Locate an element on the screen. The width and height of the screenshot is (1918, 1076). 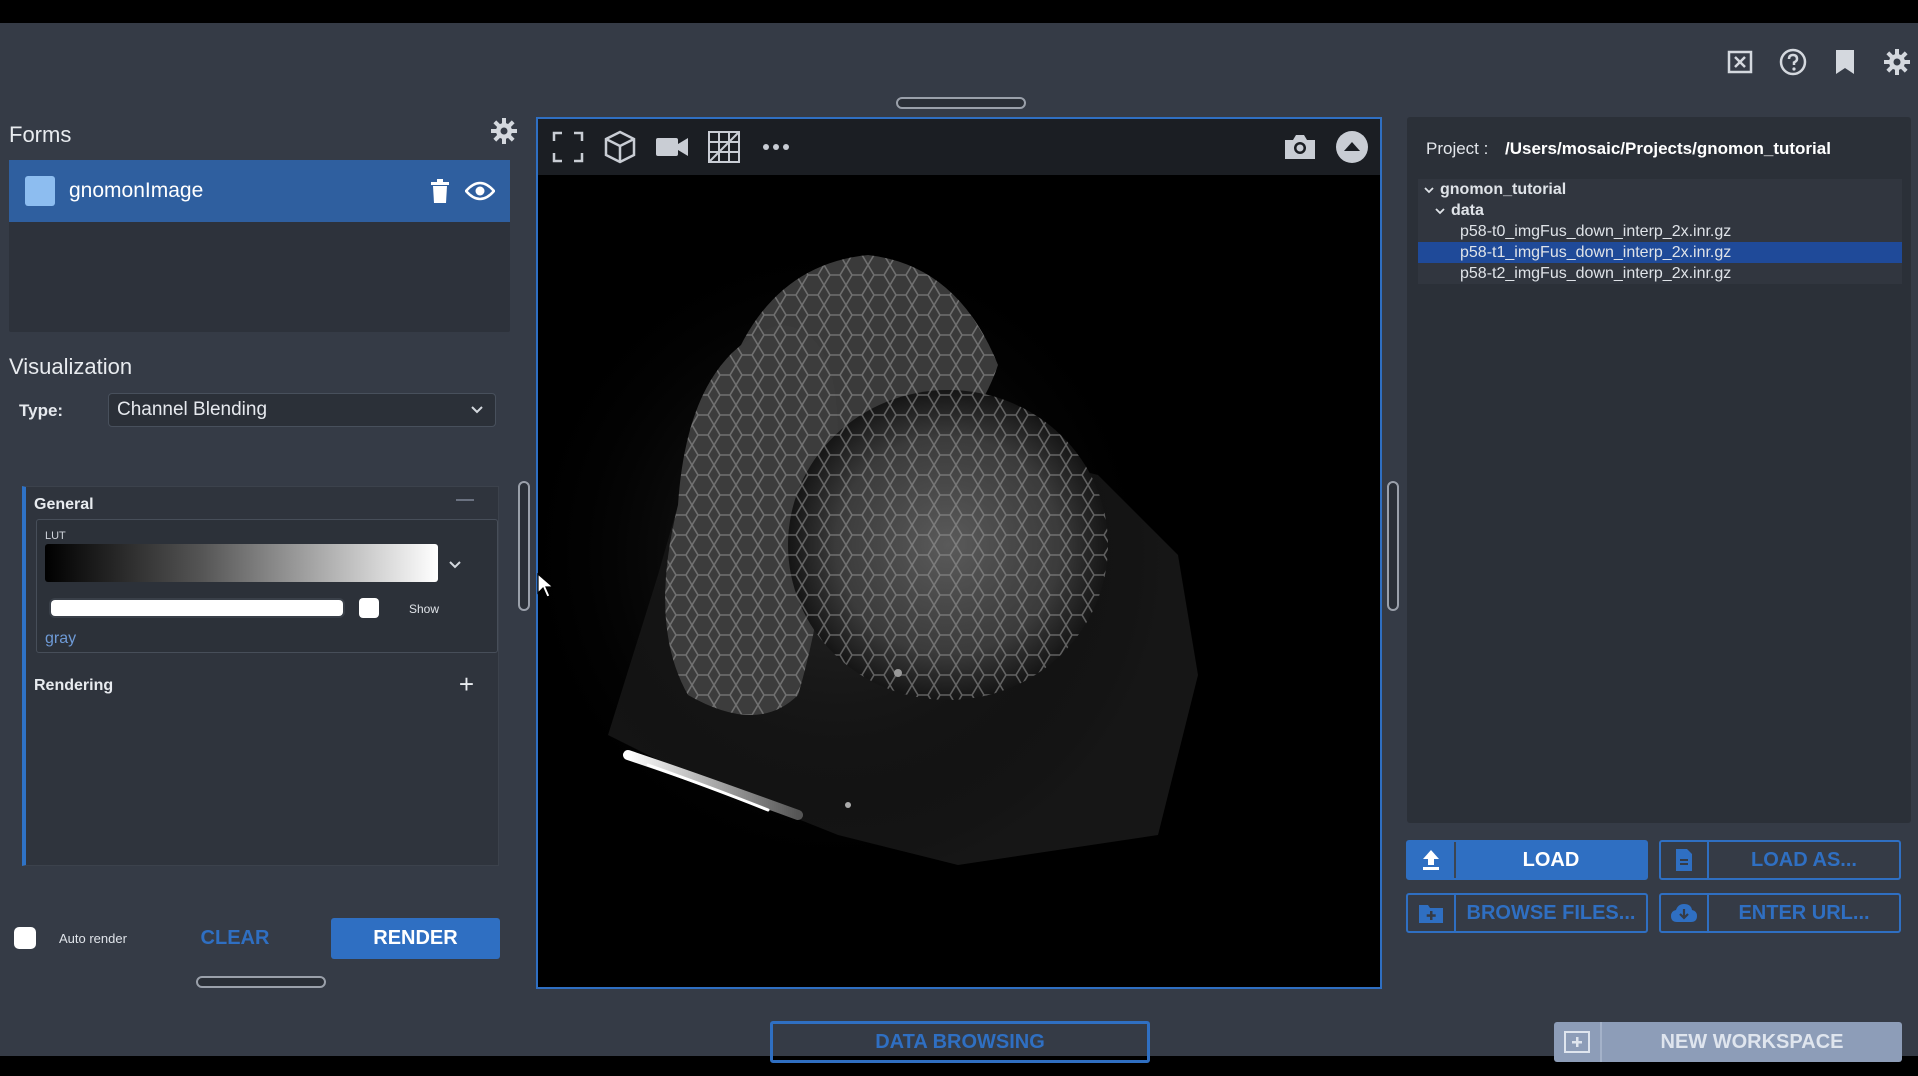
render-button: RENDER is located at coordinates (415, 938).